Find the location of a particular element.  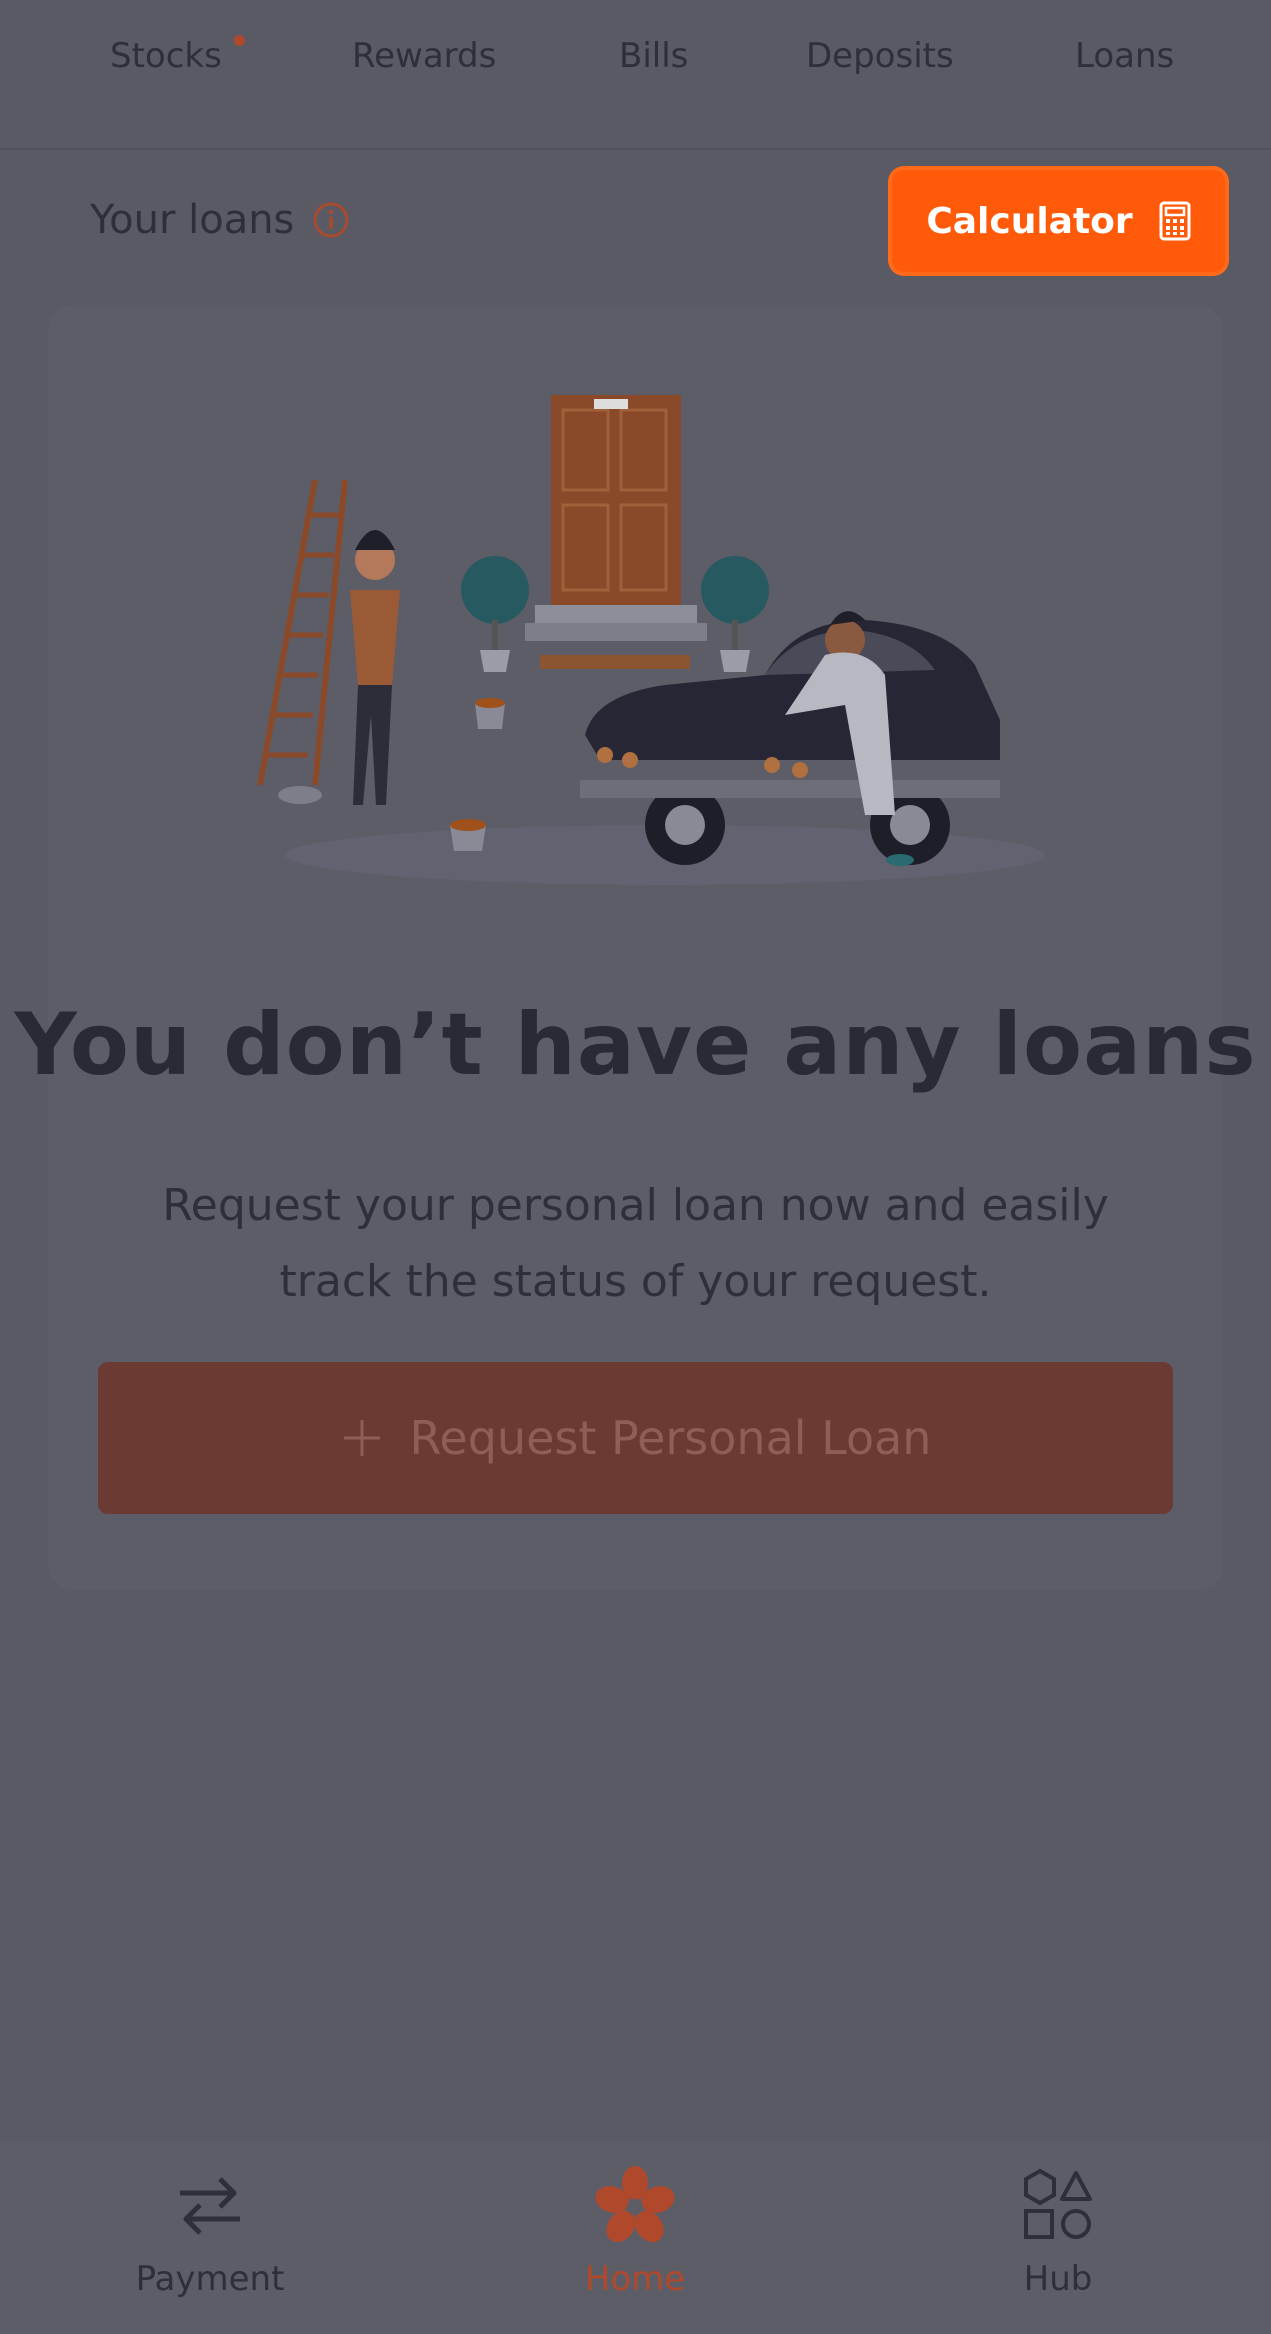

top-tab-bar: Stocks Rewards Bills Deposits Loans is located at coordinates (635, 75).